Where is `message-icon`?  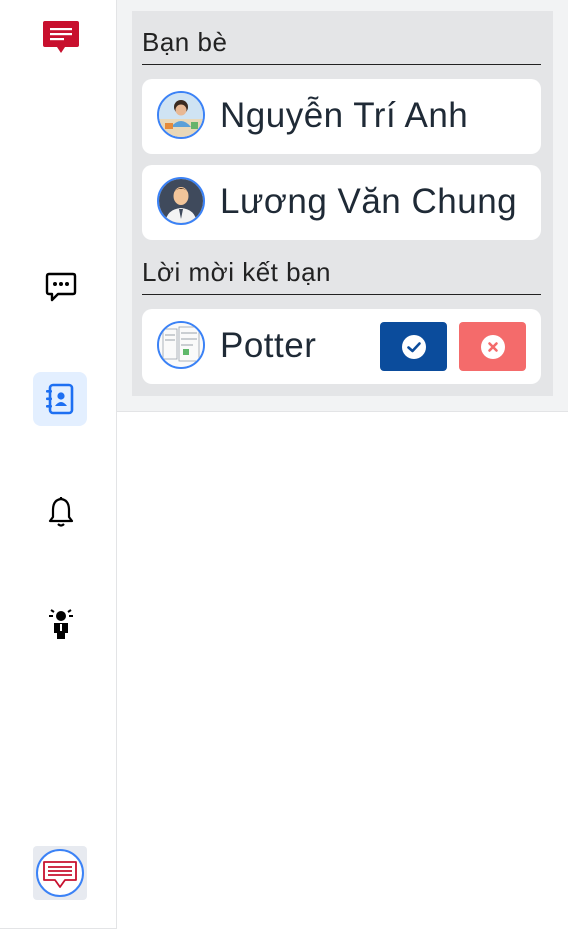 message-icon is located at coordinates (61, 287).